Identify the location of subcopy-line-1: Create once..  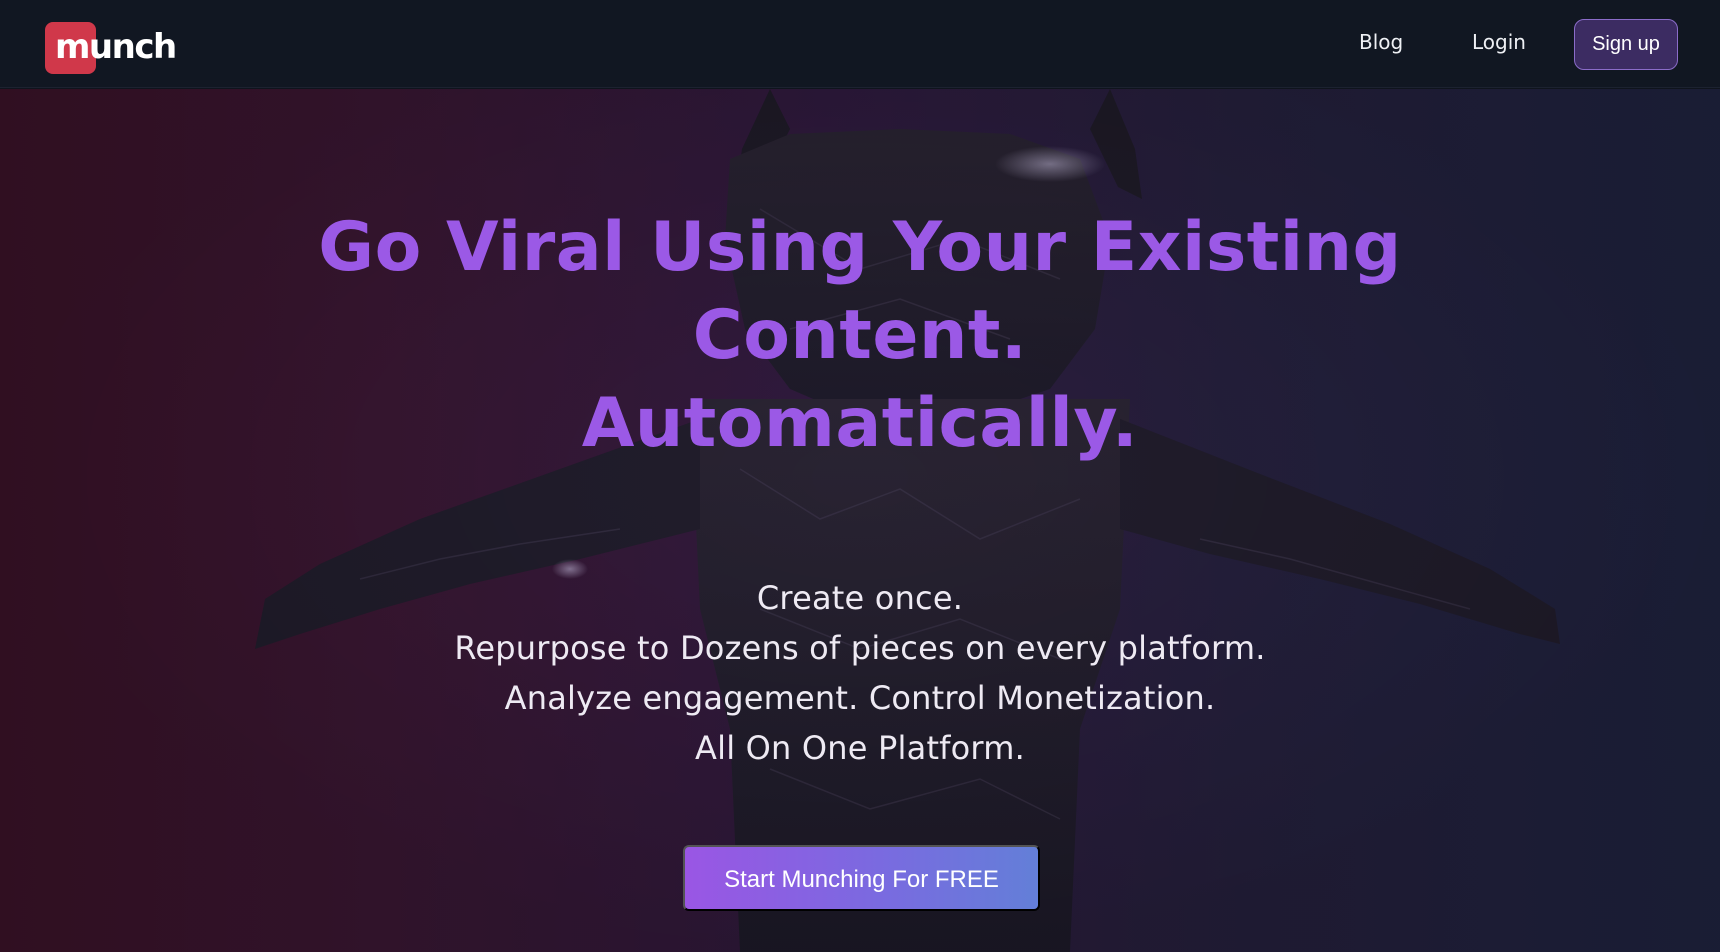
(860, 598).